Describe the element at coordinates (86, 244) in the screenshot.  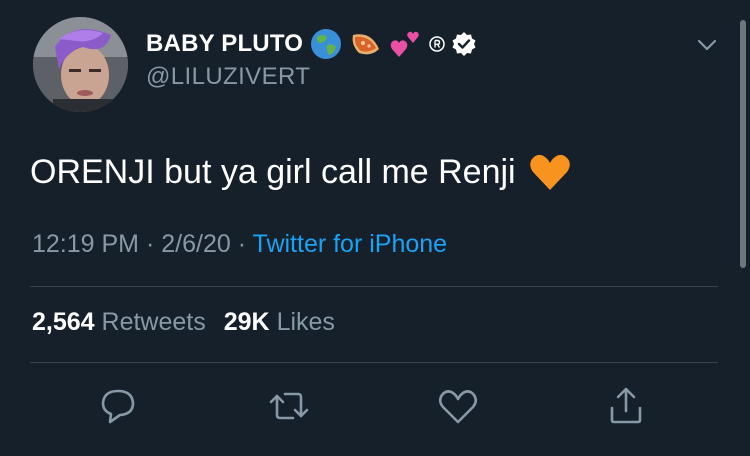
I see `tweet-time: 12:19 PM` at that location.